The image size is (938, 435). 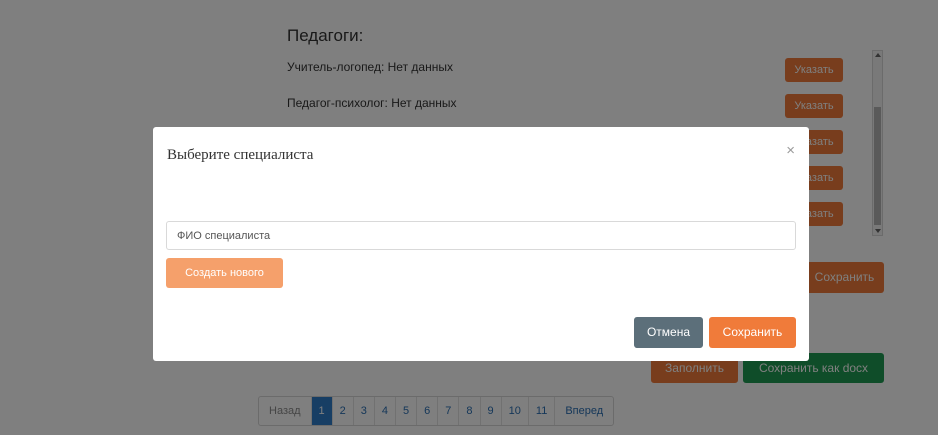 What do you see at coordinates (240, 155) in the screenshot?
I see `dialog-title: Выберите специалиста` at bounding box center [240, 155].